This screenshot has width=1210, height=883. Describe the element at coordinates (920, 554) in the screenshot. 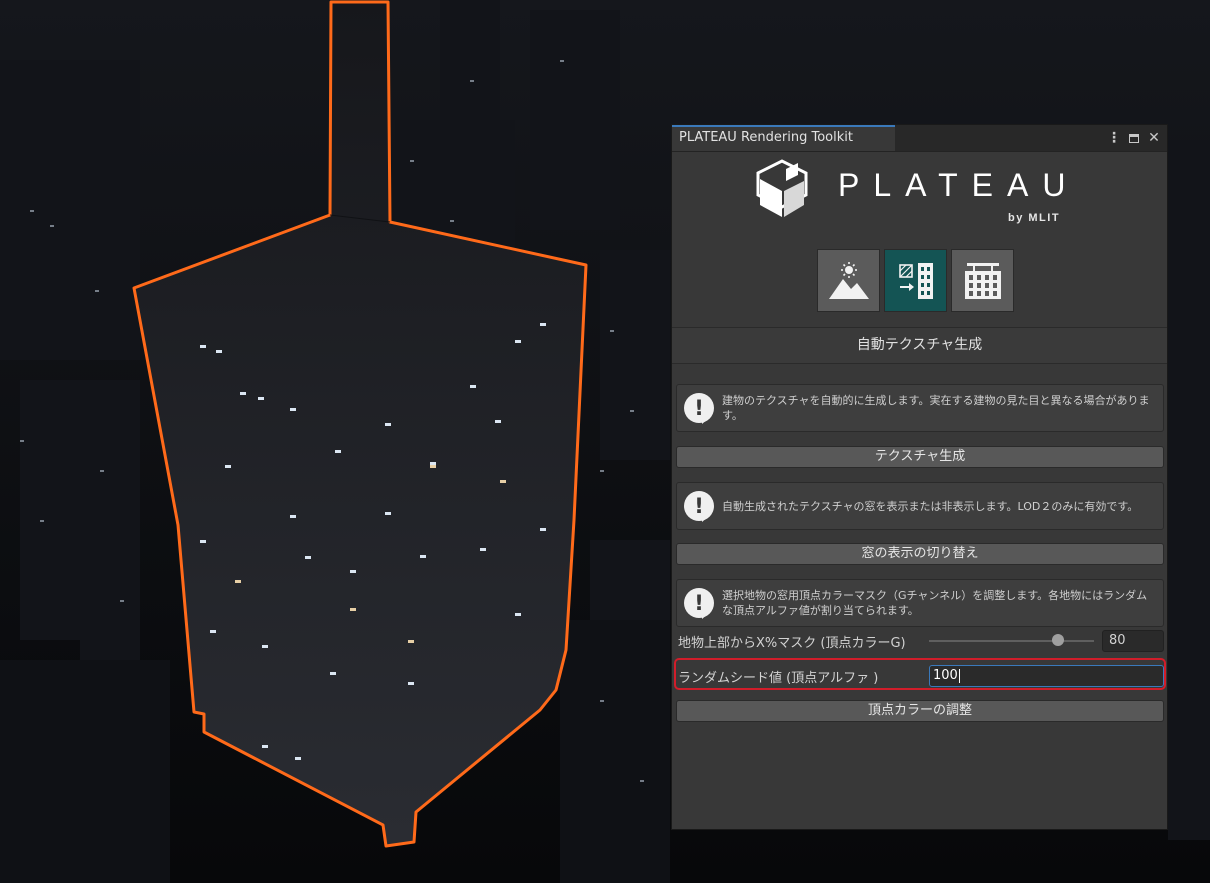

I see `toggle-window-button: 窓の表示の切り替え` at that location.